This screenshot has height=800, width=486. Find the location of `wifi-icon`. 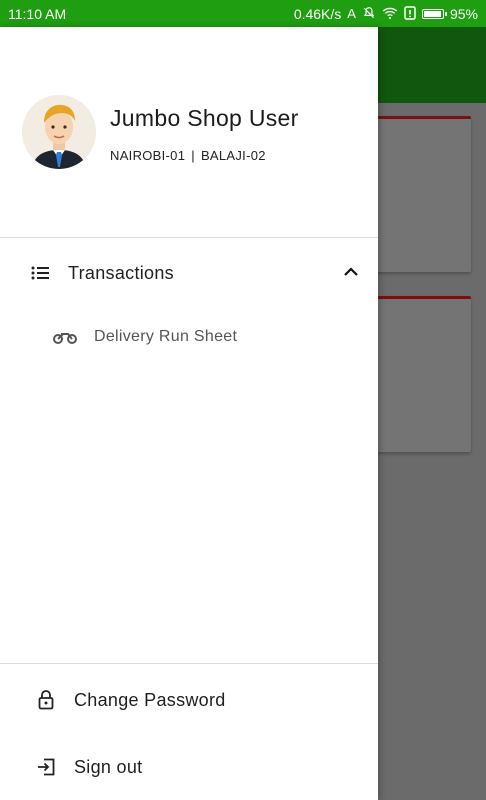

wifi-icon is located at coordinates (390, 14).